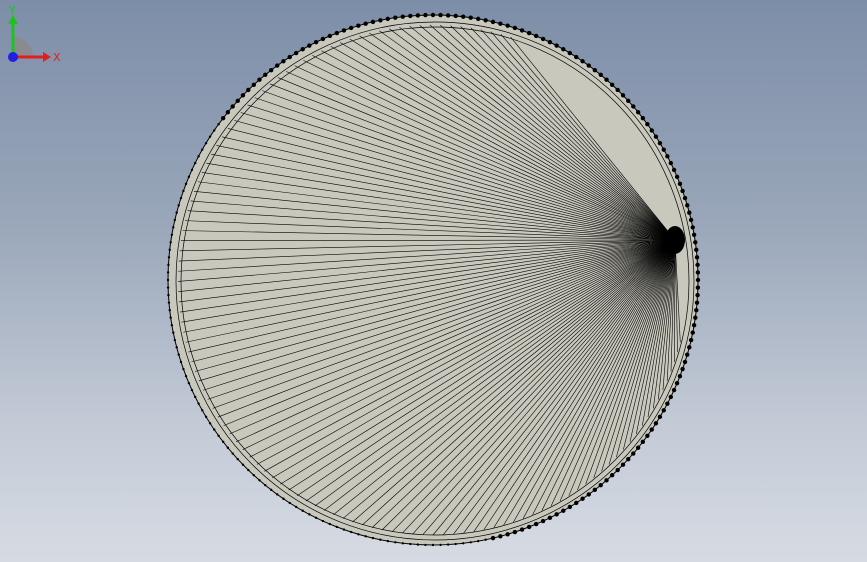 The height and width of the screenshot is (562, 867). Describe the element at coordinates (13, 57) in the screenshot. I see `z-axis-dot` at that location.